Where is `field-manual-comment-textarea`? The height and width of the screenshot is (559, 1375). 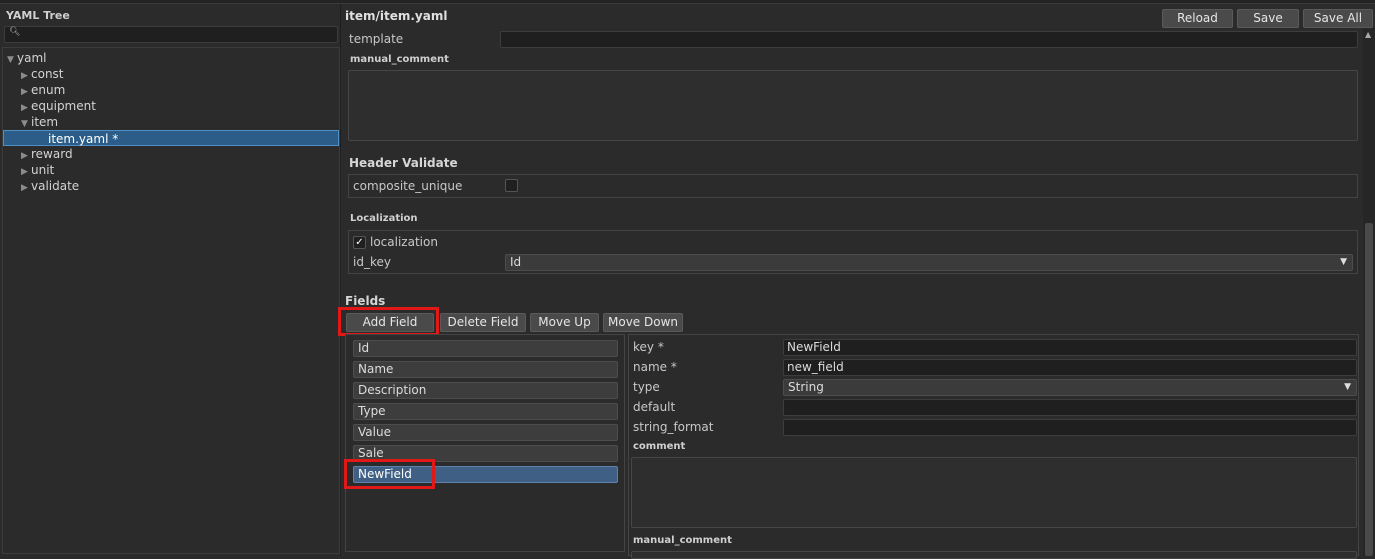 field-manual-comment-textarea is located at coordinates (994, 555).